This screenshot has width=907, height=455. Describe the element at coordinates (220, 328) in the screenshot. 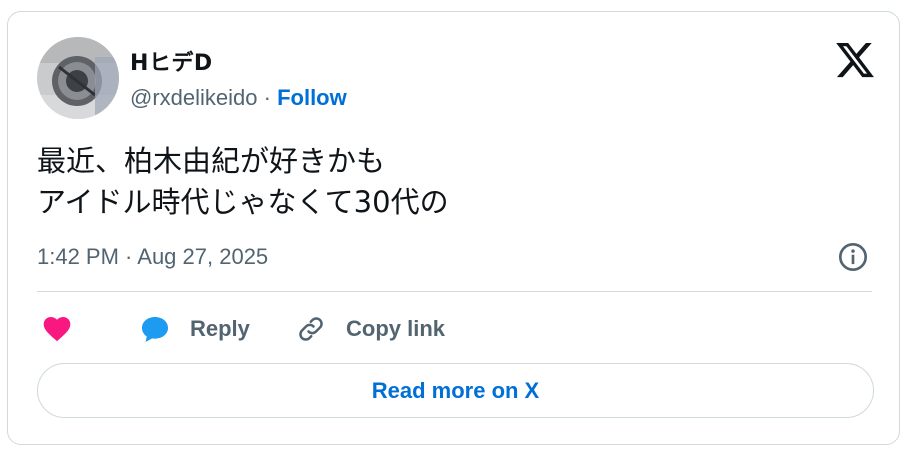

I see `reply-label: Reply` at that location.